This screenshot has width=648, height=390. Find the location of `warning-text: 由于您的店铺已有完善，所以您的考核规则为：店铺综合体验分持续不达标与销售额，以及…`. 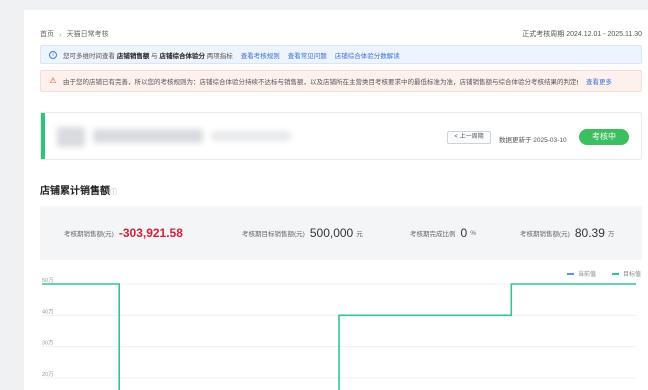

warning-text: 由于您的店铺已有完善，所以您的考核规则为：店铺综合体验分持续不达标与销售额，以及… is located at coordinates (320, 82).